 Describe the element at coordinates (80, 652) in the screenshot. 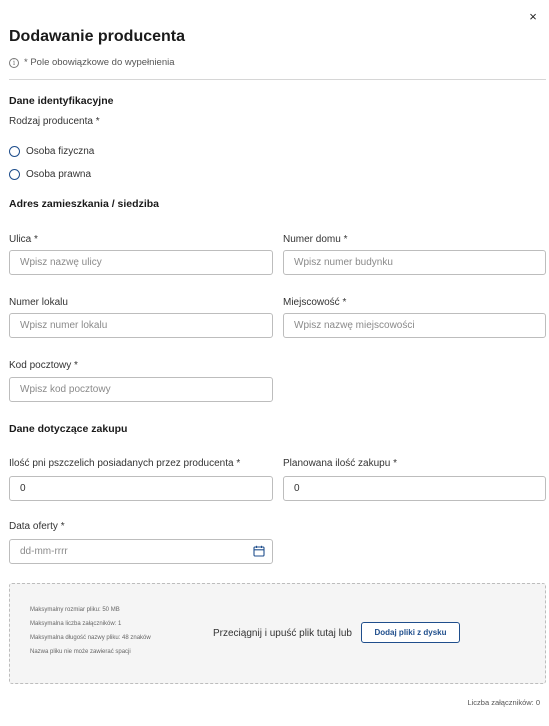

I see `upload-info-line: Nazwa pliku nie może zawierać spacji` at that location.